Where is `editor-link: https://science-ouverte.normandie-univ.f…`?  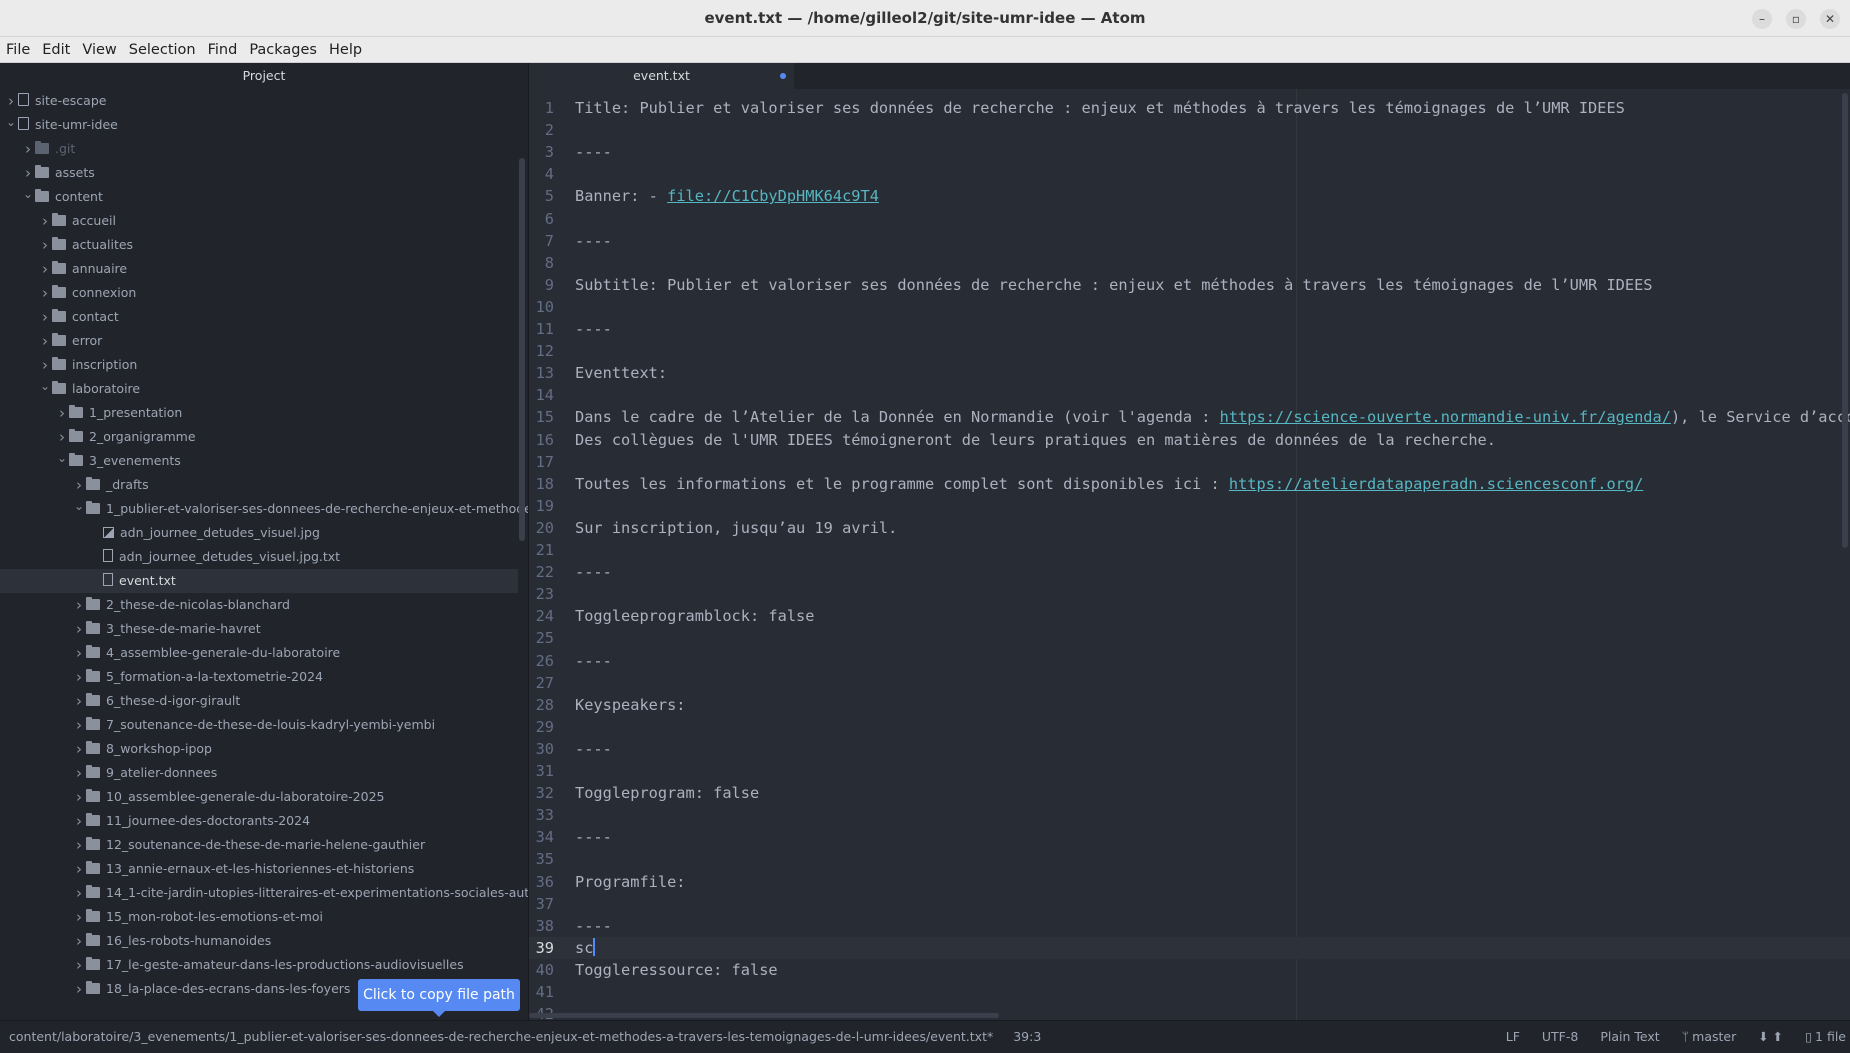
editor-link: https://science-ouverte.normandie-univ.f… is located at coordinates (1445, 417).